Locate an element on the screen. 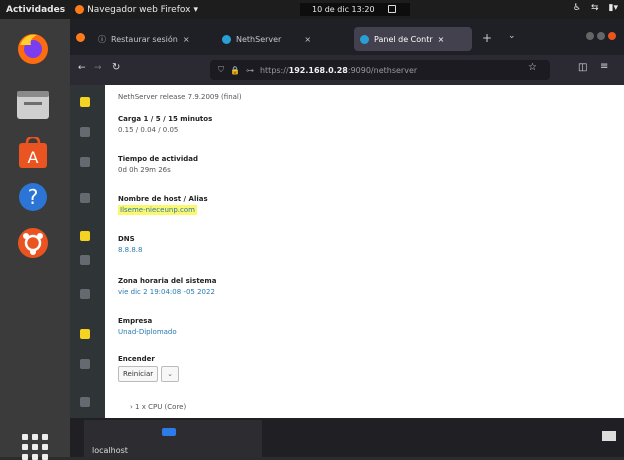  load-label: Carga 1 / 5 / 15 minutos is located at coordinates (165, 119).